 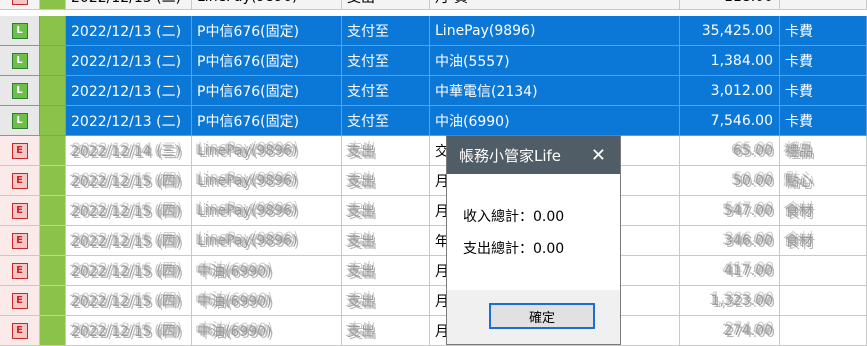 I want to click on date-cell: 2022/12/14 (三), so click(x=129, y=151).